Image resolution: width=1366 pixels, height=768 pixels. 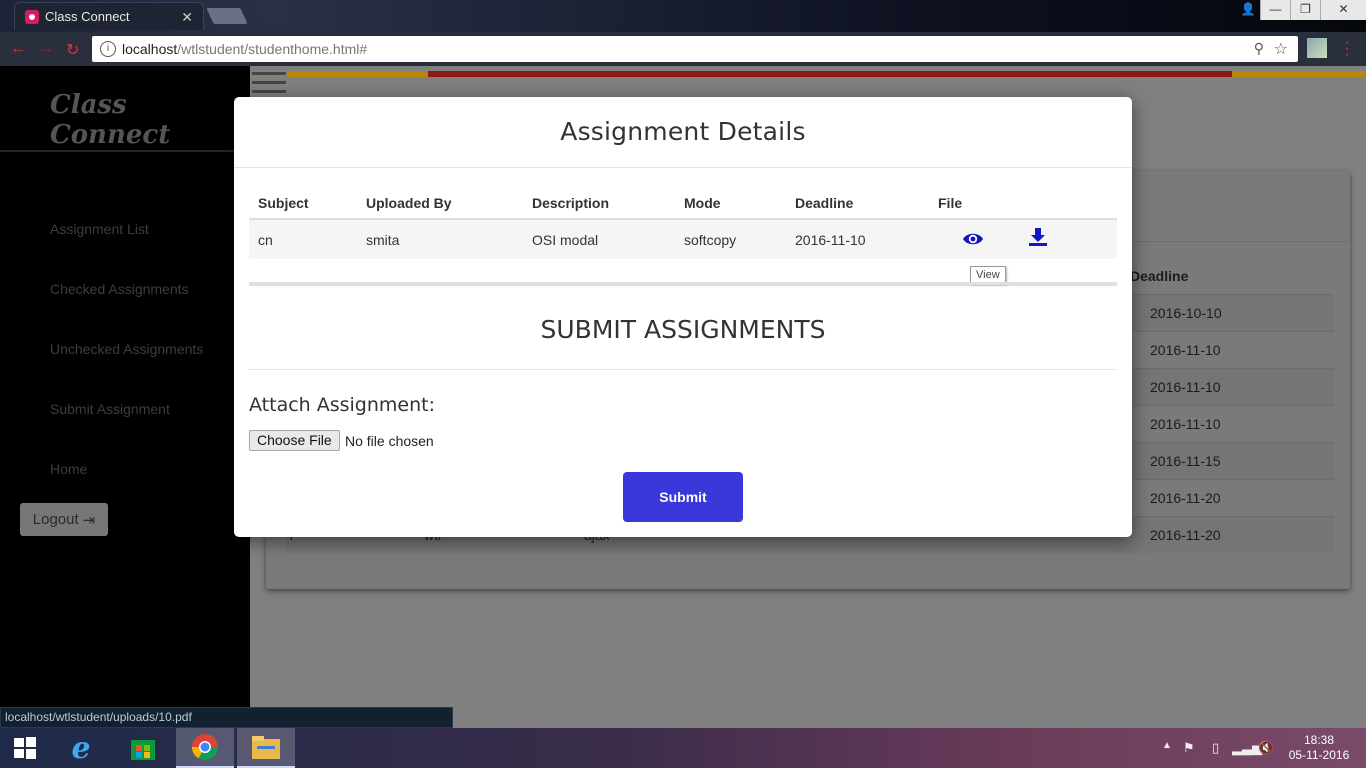 I want to click on forward-arrow-icon: →, so click(x=46, y=49).